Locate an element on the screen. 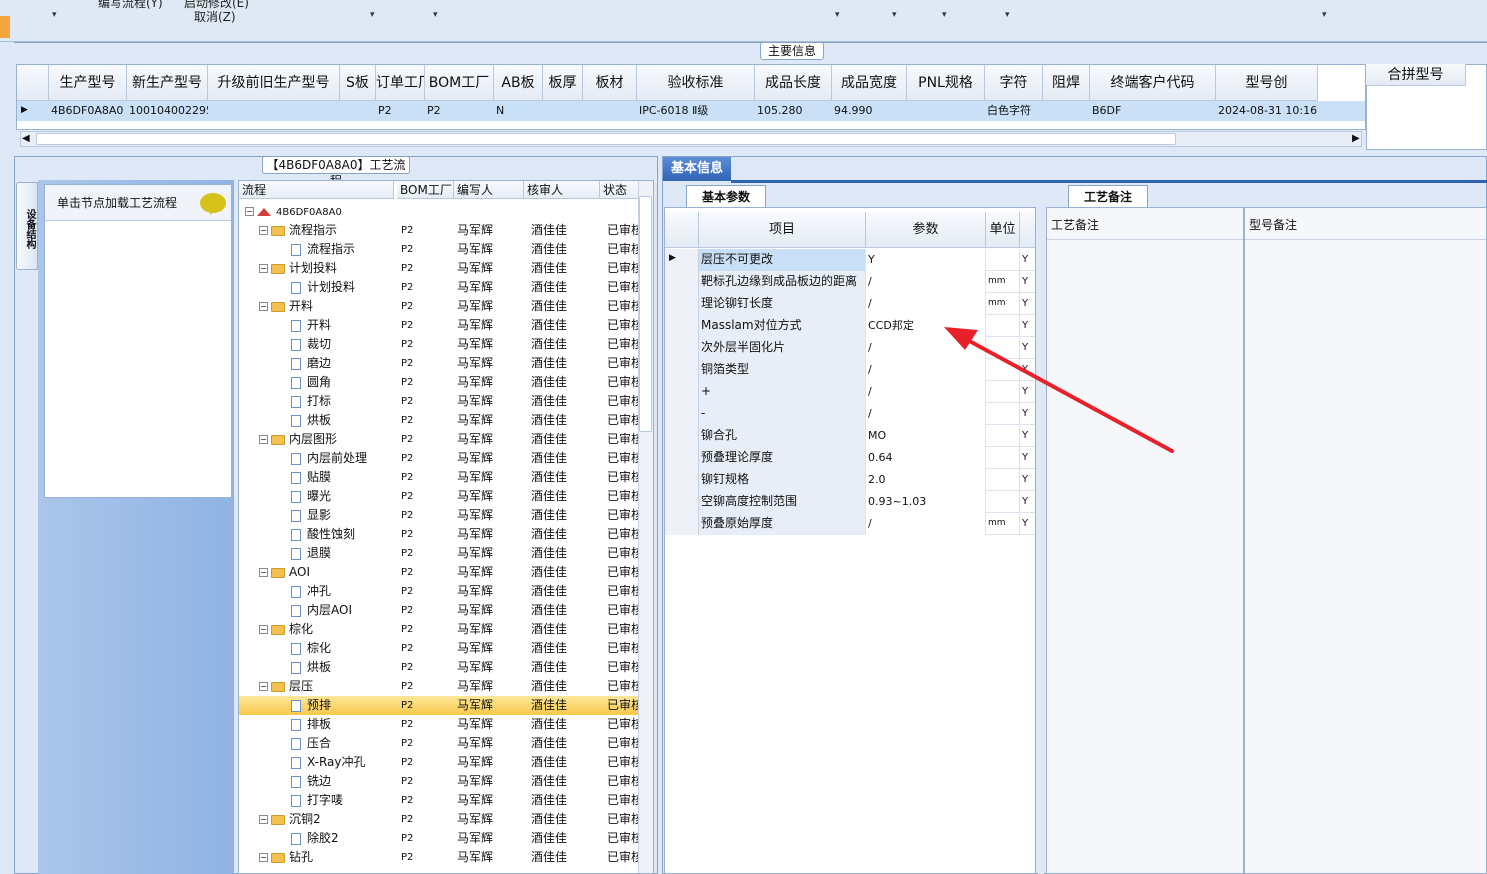  tree-row: 打字唛 P2 马军辉 酒佳佳 已审核 is located at coordinates (439, 800).